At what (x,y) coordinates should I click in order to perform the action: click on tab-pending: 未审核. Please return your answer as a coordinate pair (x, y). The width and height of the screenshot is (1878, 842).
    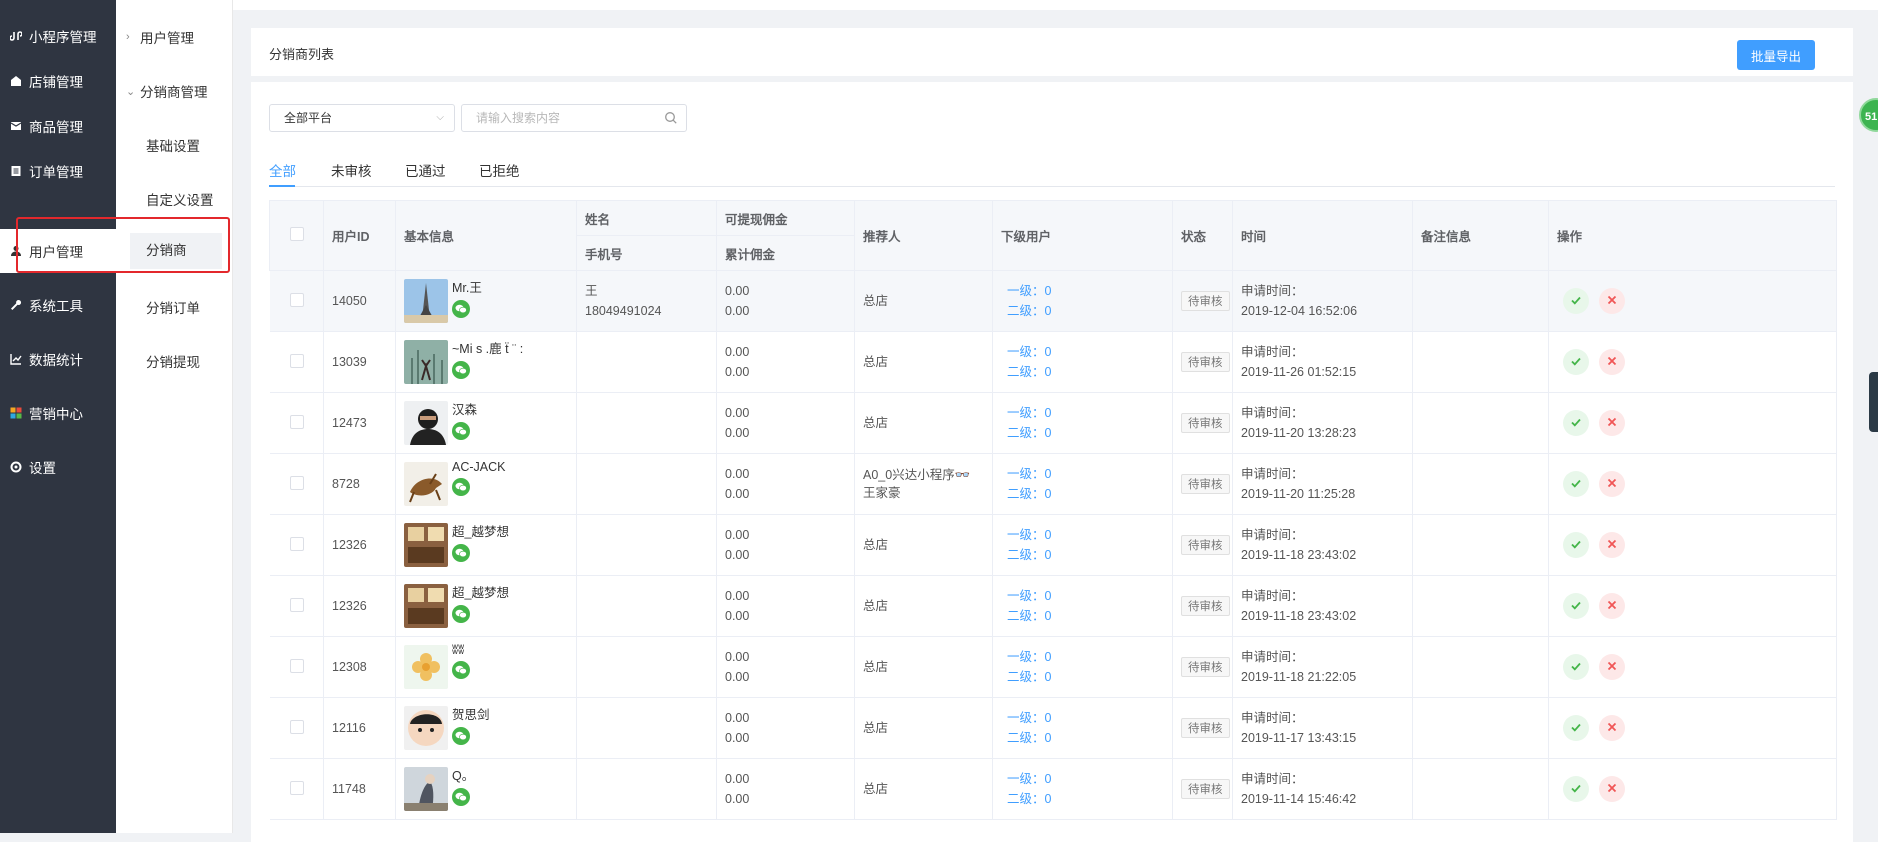
    Looking at the image, I should click on (351, 170).